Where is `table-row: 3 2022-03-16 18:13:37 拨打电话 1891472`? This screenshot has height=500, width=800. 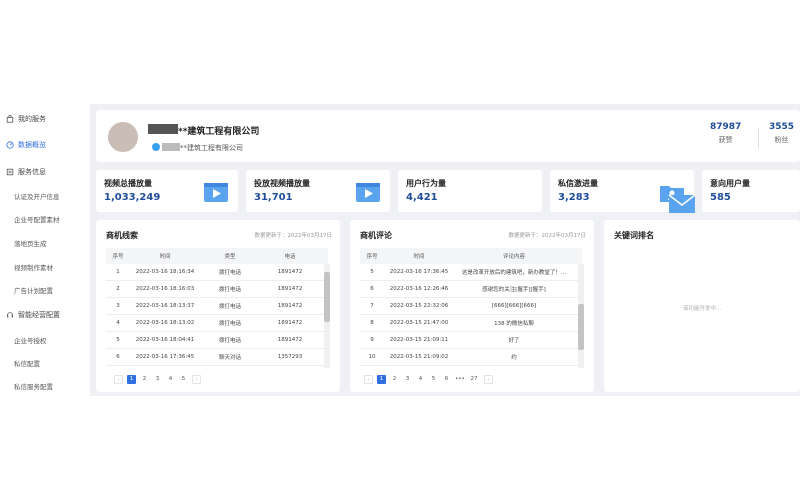
table-row: 3 2022-03-16 18:13:37 拨打电话 1891472 is located at coordinates (217, 306).